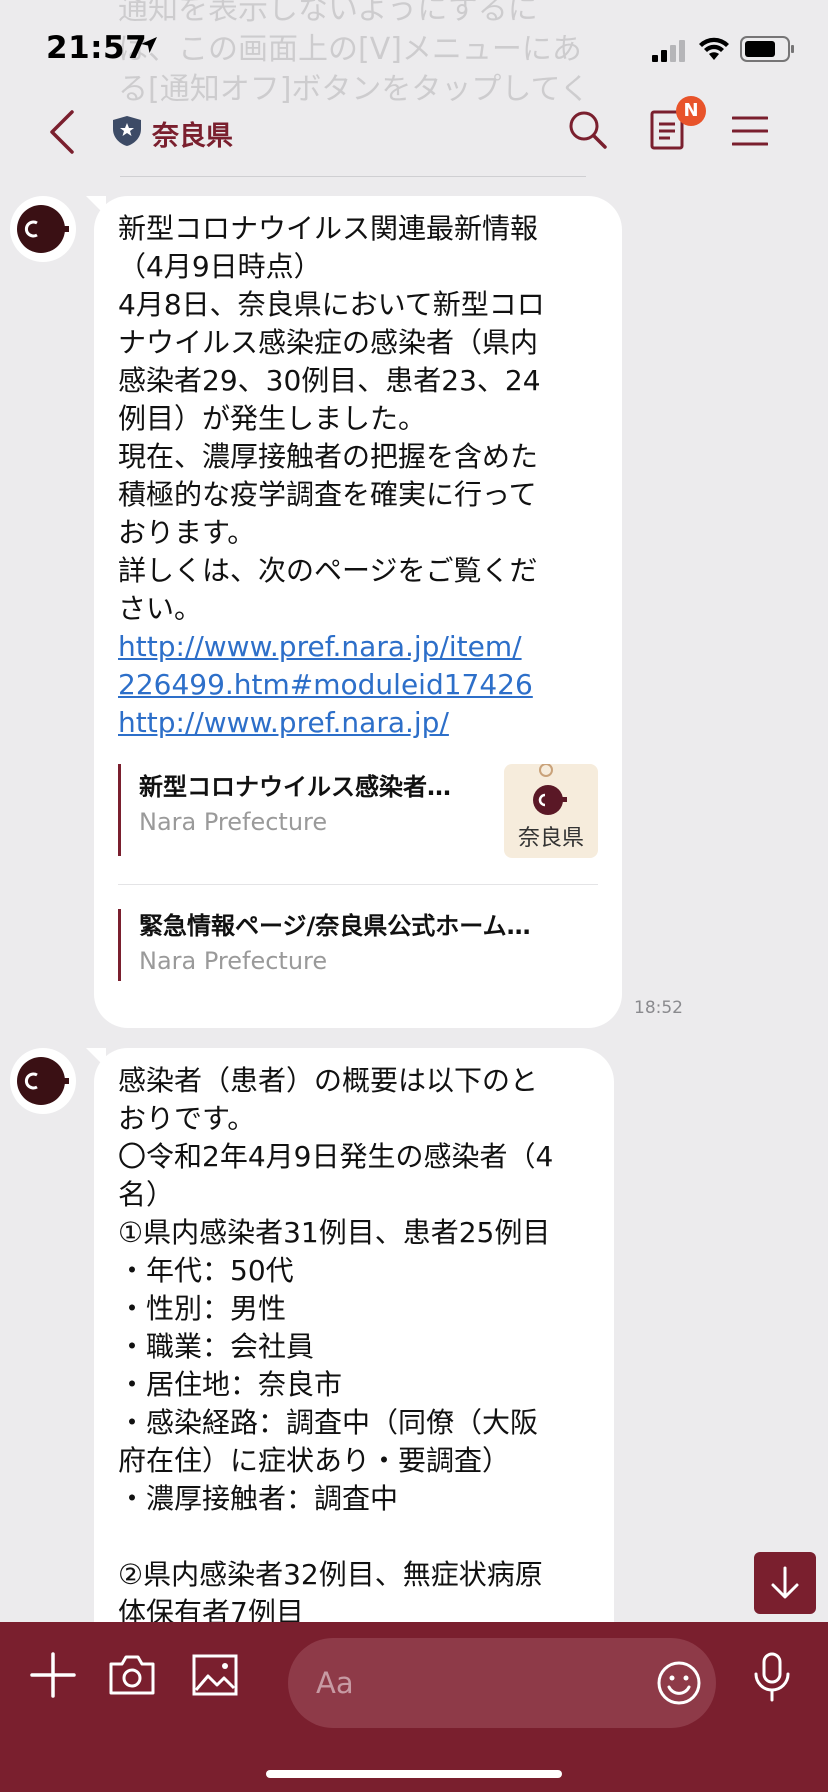 Image resolution: width=828 pixels, height=1792 pixels. Describe the element at coordinates (714, 51) in the screenshot. I see `wifi-icon` at that location.